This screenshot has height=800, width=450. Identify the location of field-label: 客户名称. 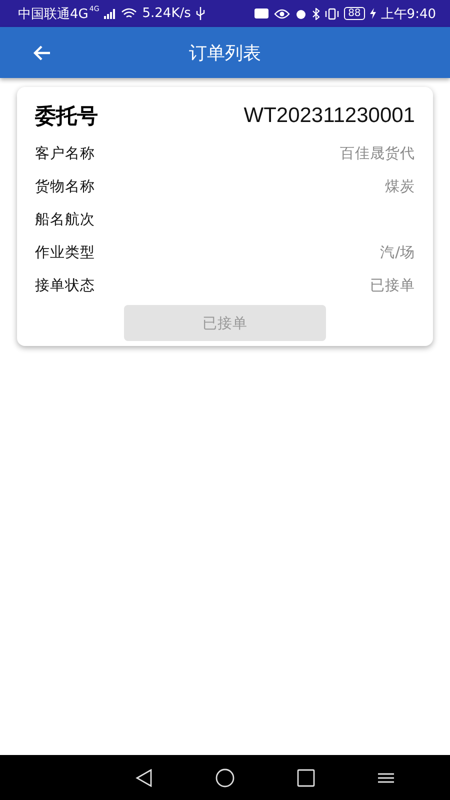
(65, 153).